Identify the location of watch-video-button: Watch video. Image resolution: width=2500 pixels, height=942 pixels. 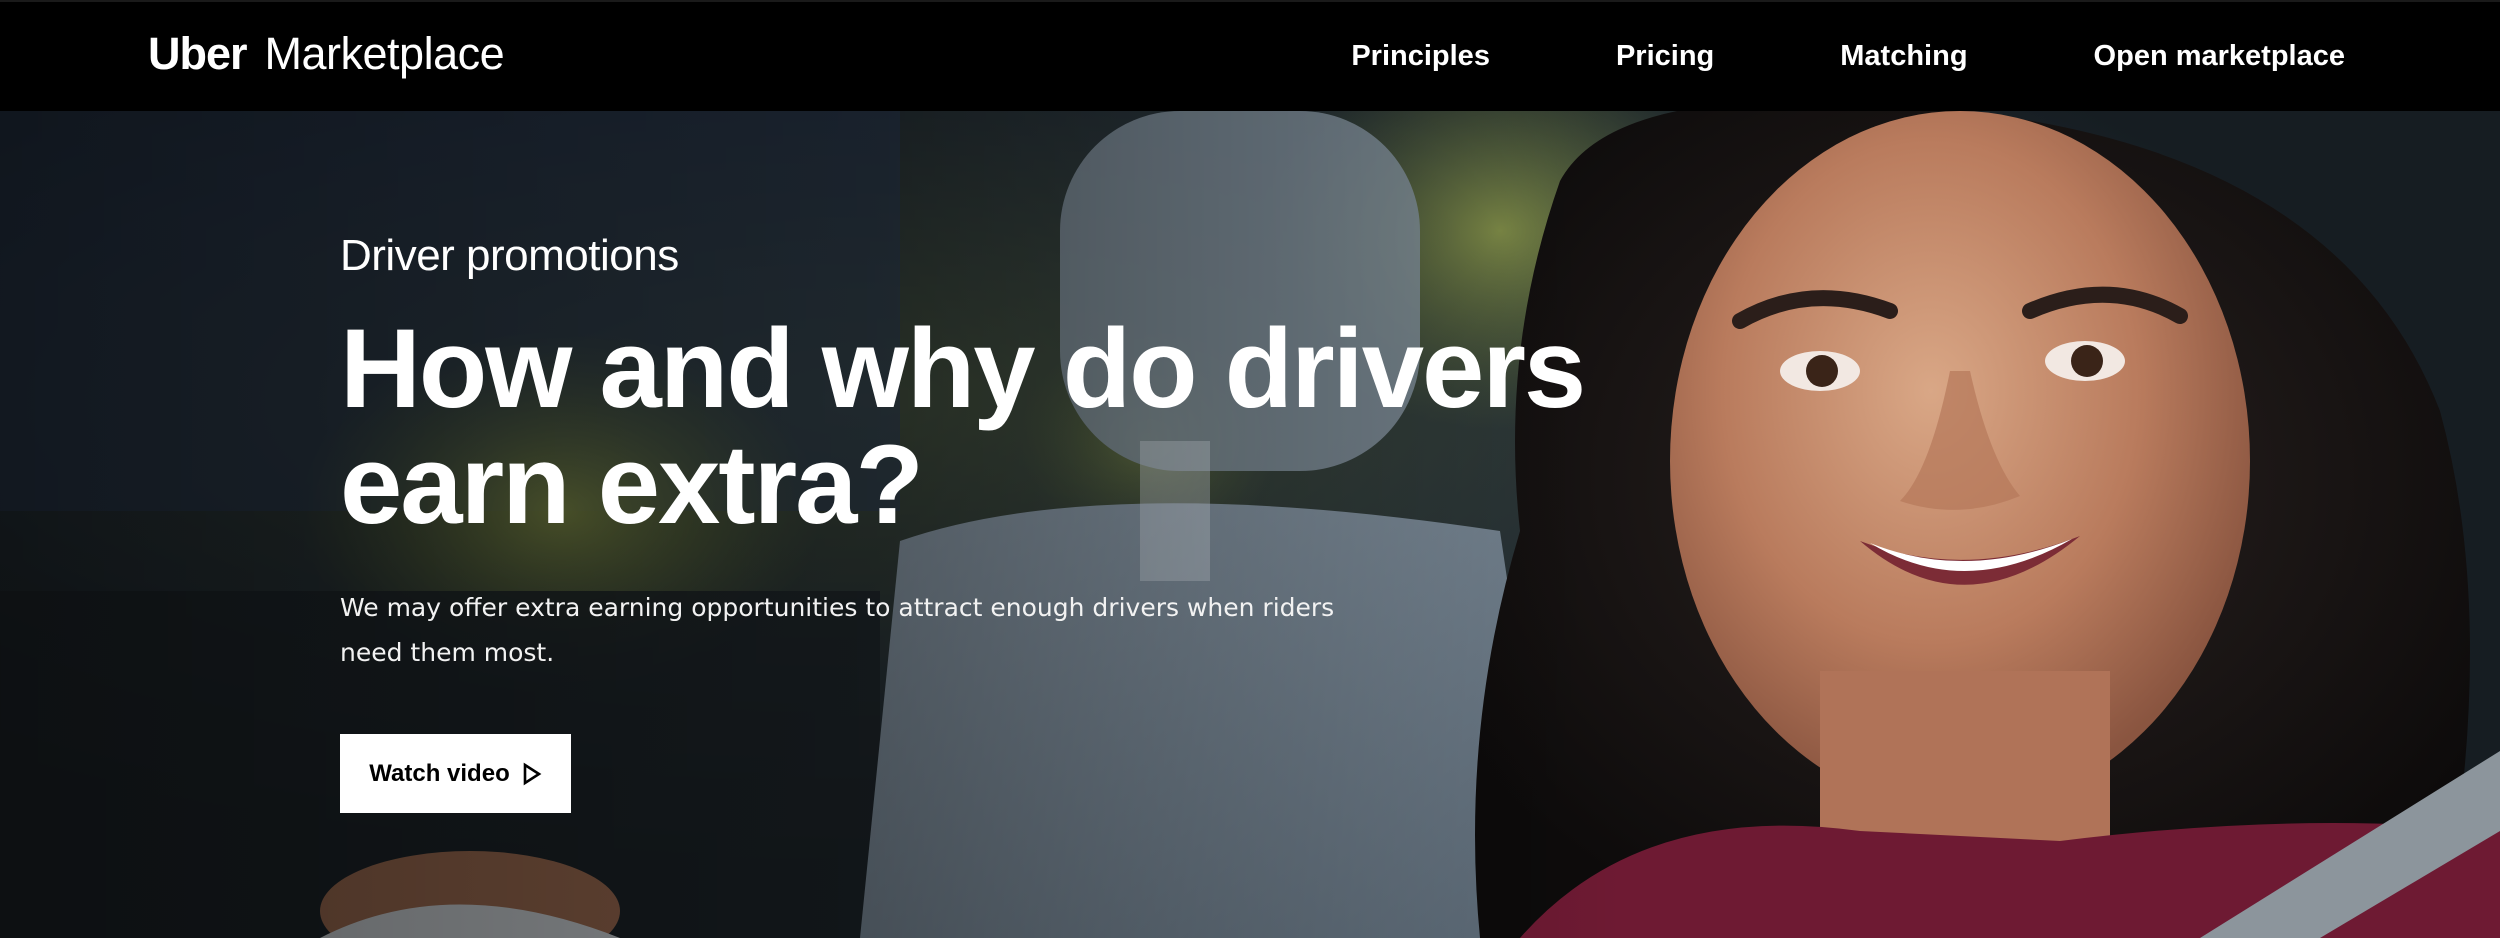
(455, 773).